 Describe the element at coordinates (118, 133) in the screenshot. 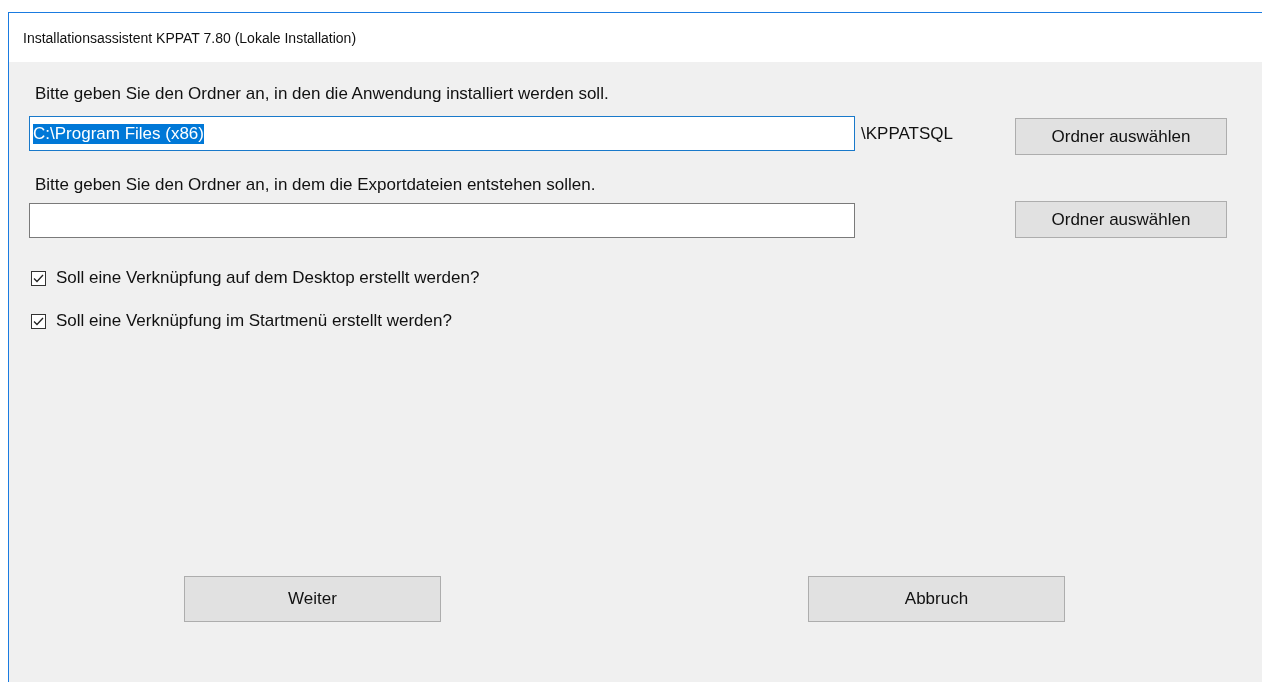

I see `folder-path-text: C:\Program Files (x86)` at that location.